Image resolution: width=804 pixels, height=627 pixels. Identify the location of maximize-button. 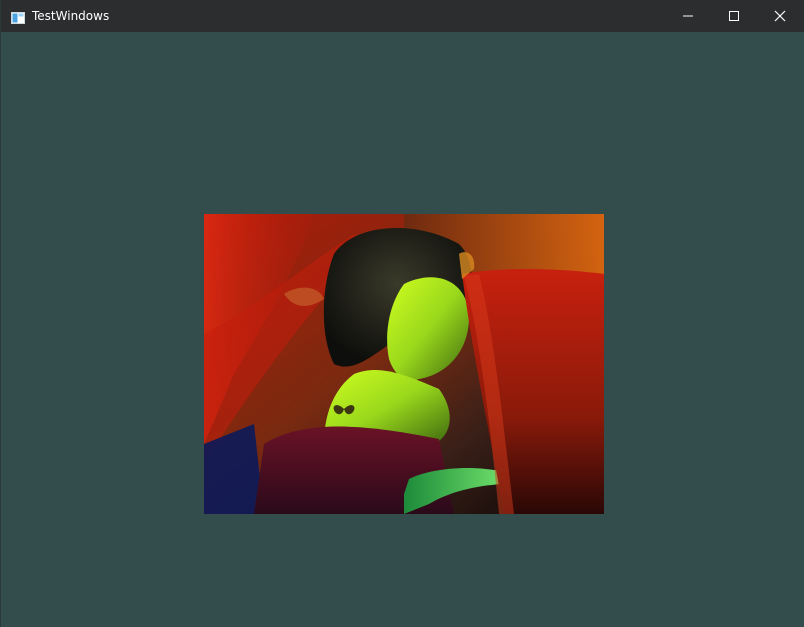
(734, 16).